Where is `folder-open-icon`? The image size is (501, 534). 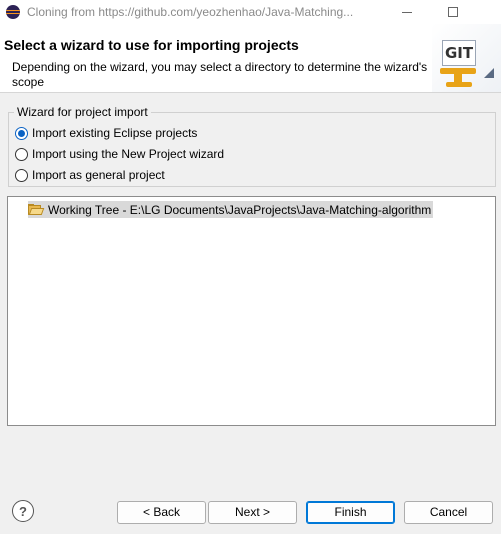 folder-open-icon is located at coordinates (36, 209).